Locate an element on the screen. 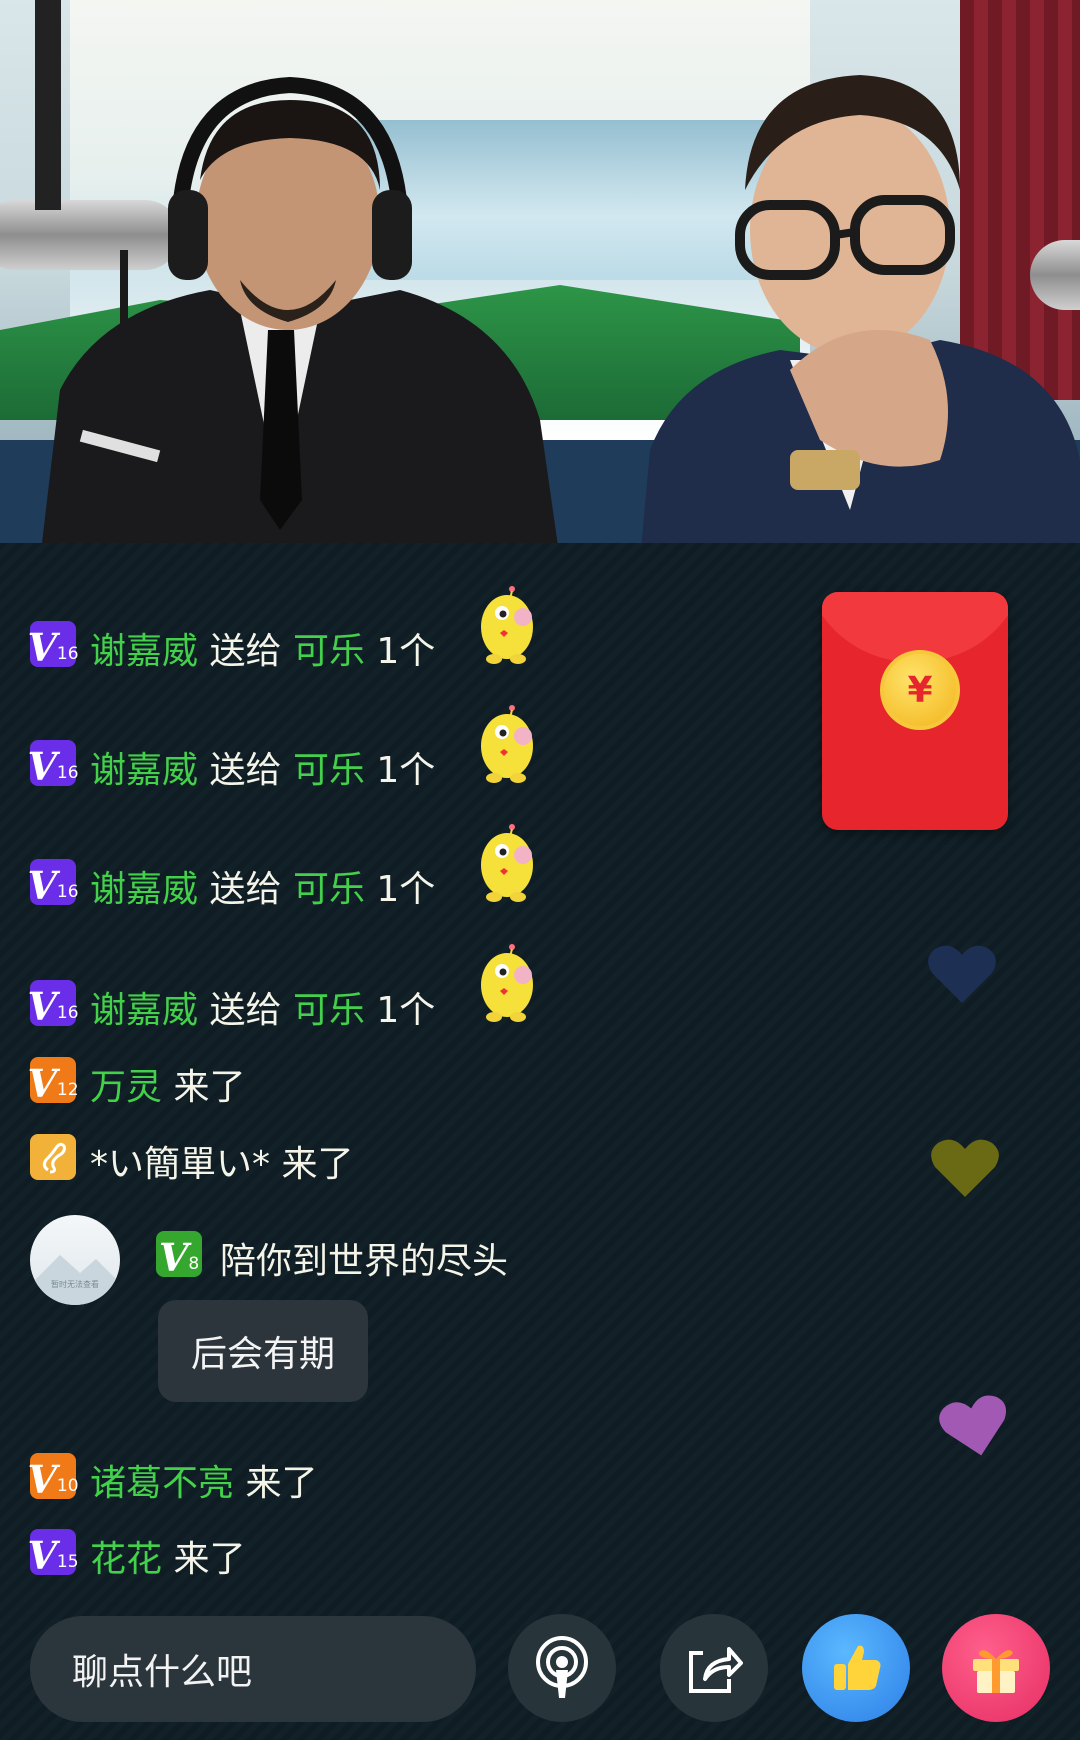  username: 诸葛不亮 is located at coordinates (162, 1483).